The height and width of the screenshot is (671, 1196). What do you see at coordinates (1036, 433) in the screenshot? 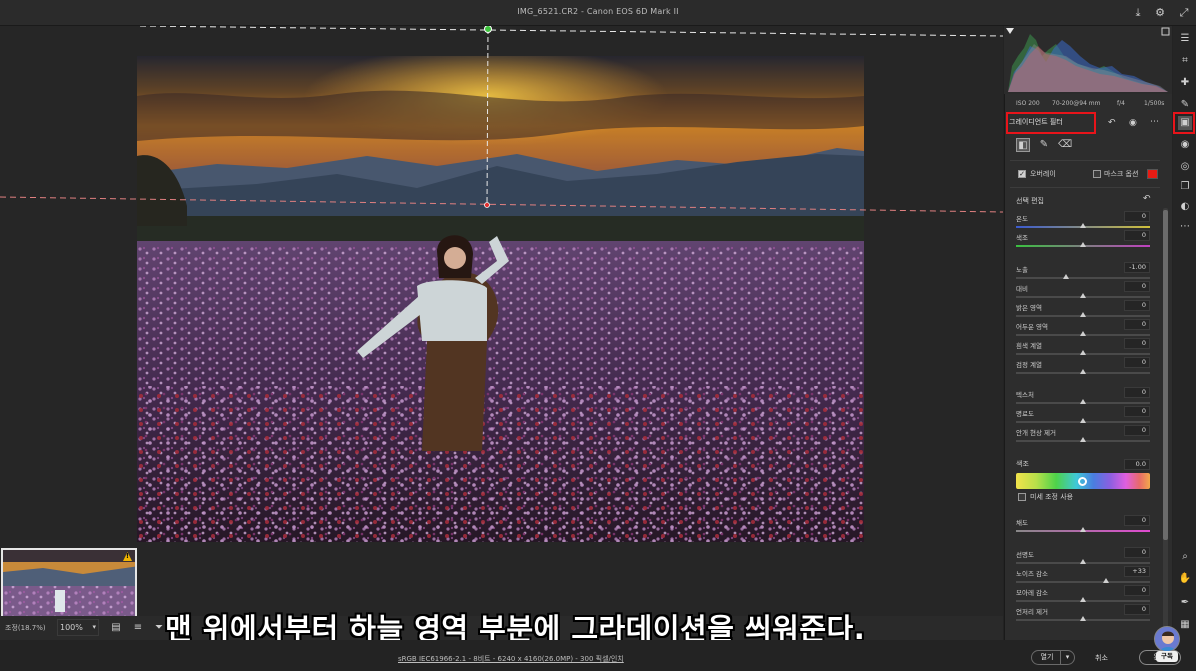
I see `slider-label: 안개 현상 제거` at bounding box center [1036, 433].